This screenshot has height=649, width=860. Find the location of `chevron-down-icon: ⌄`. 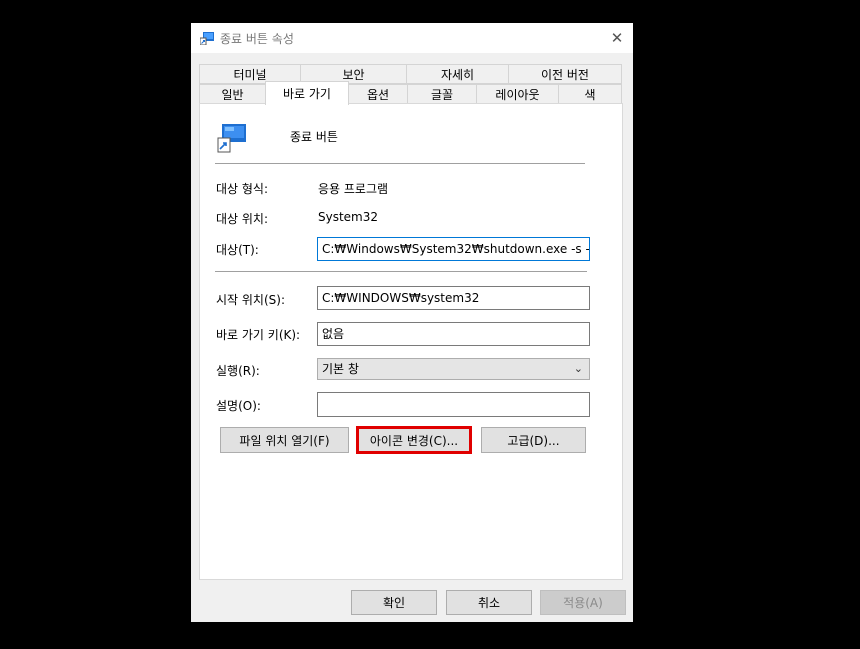

chevron-down-icon: ⌄ is located at coordinates (578, 368).